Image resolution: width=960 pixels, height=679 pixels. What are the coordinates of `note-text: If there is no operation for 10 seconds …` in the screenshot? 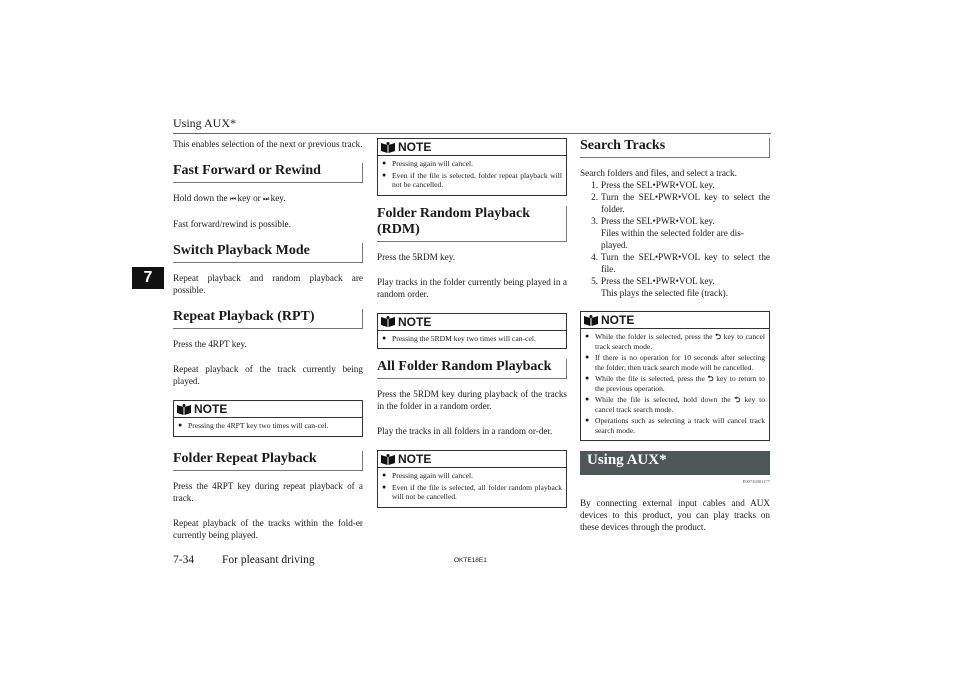 It's located at (680, 362).